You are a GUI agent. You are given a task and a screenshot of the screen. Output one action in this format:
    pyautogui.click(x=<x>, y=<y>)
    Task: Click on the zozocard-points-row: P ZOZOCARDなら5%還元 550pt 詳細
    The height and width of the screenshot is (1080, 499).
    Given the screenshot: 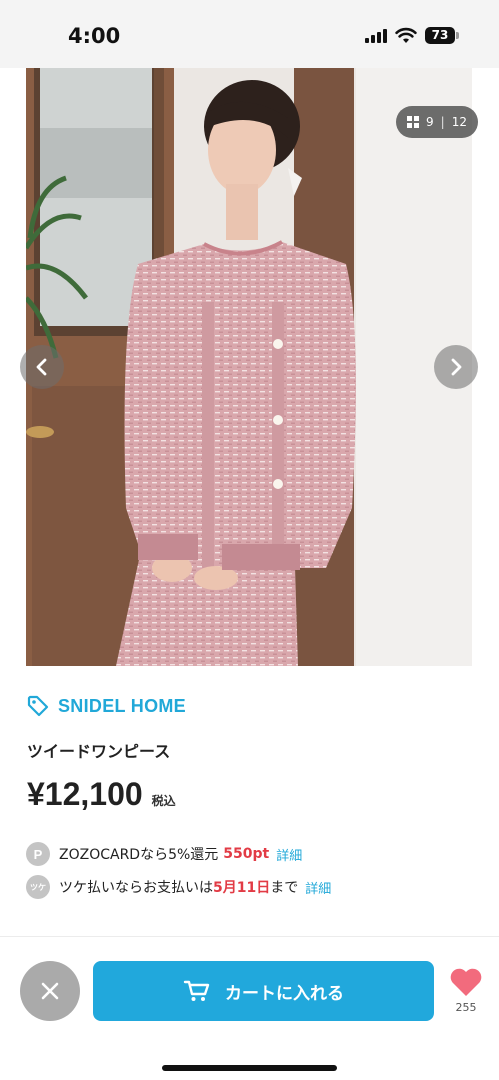 What is the action you would take?
    pyautogui.click(x=164, y=854)
    